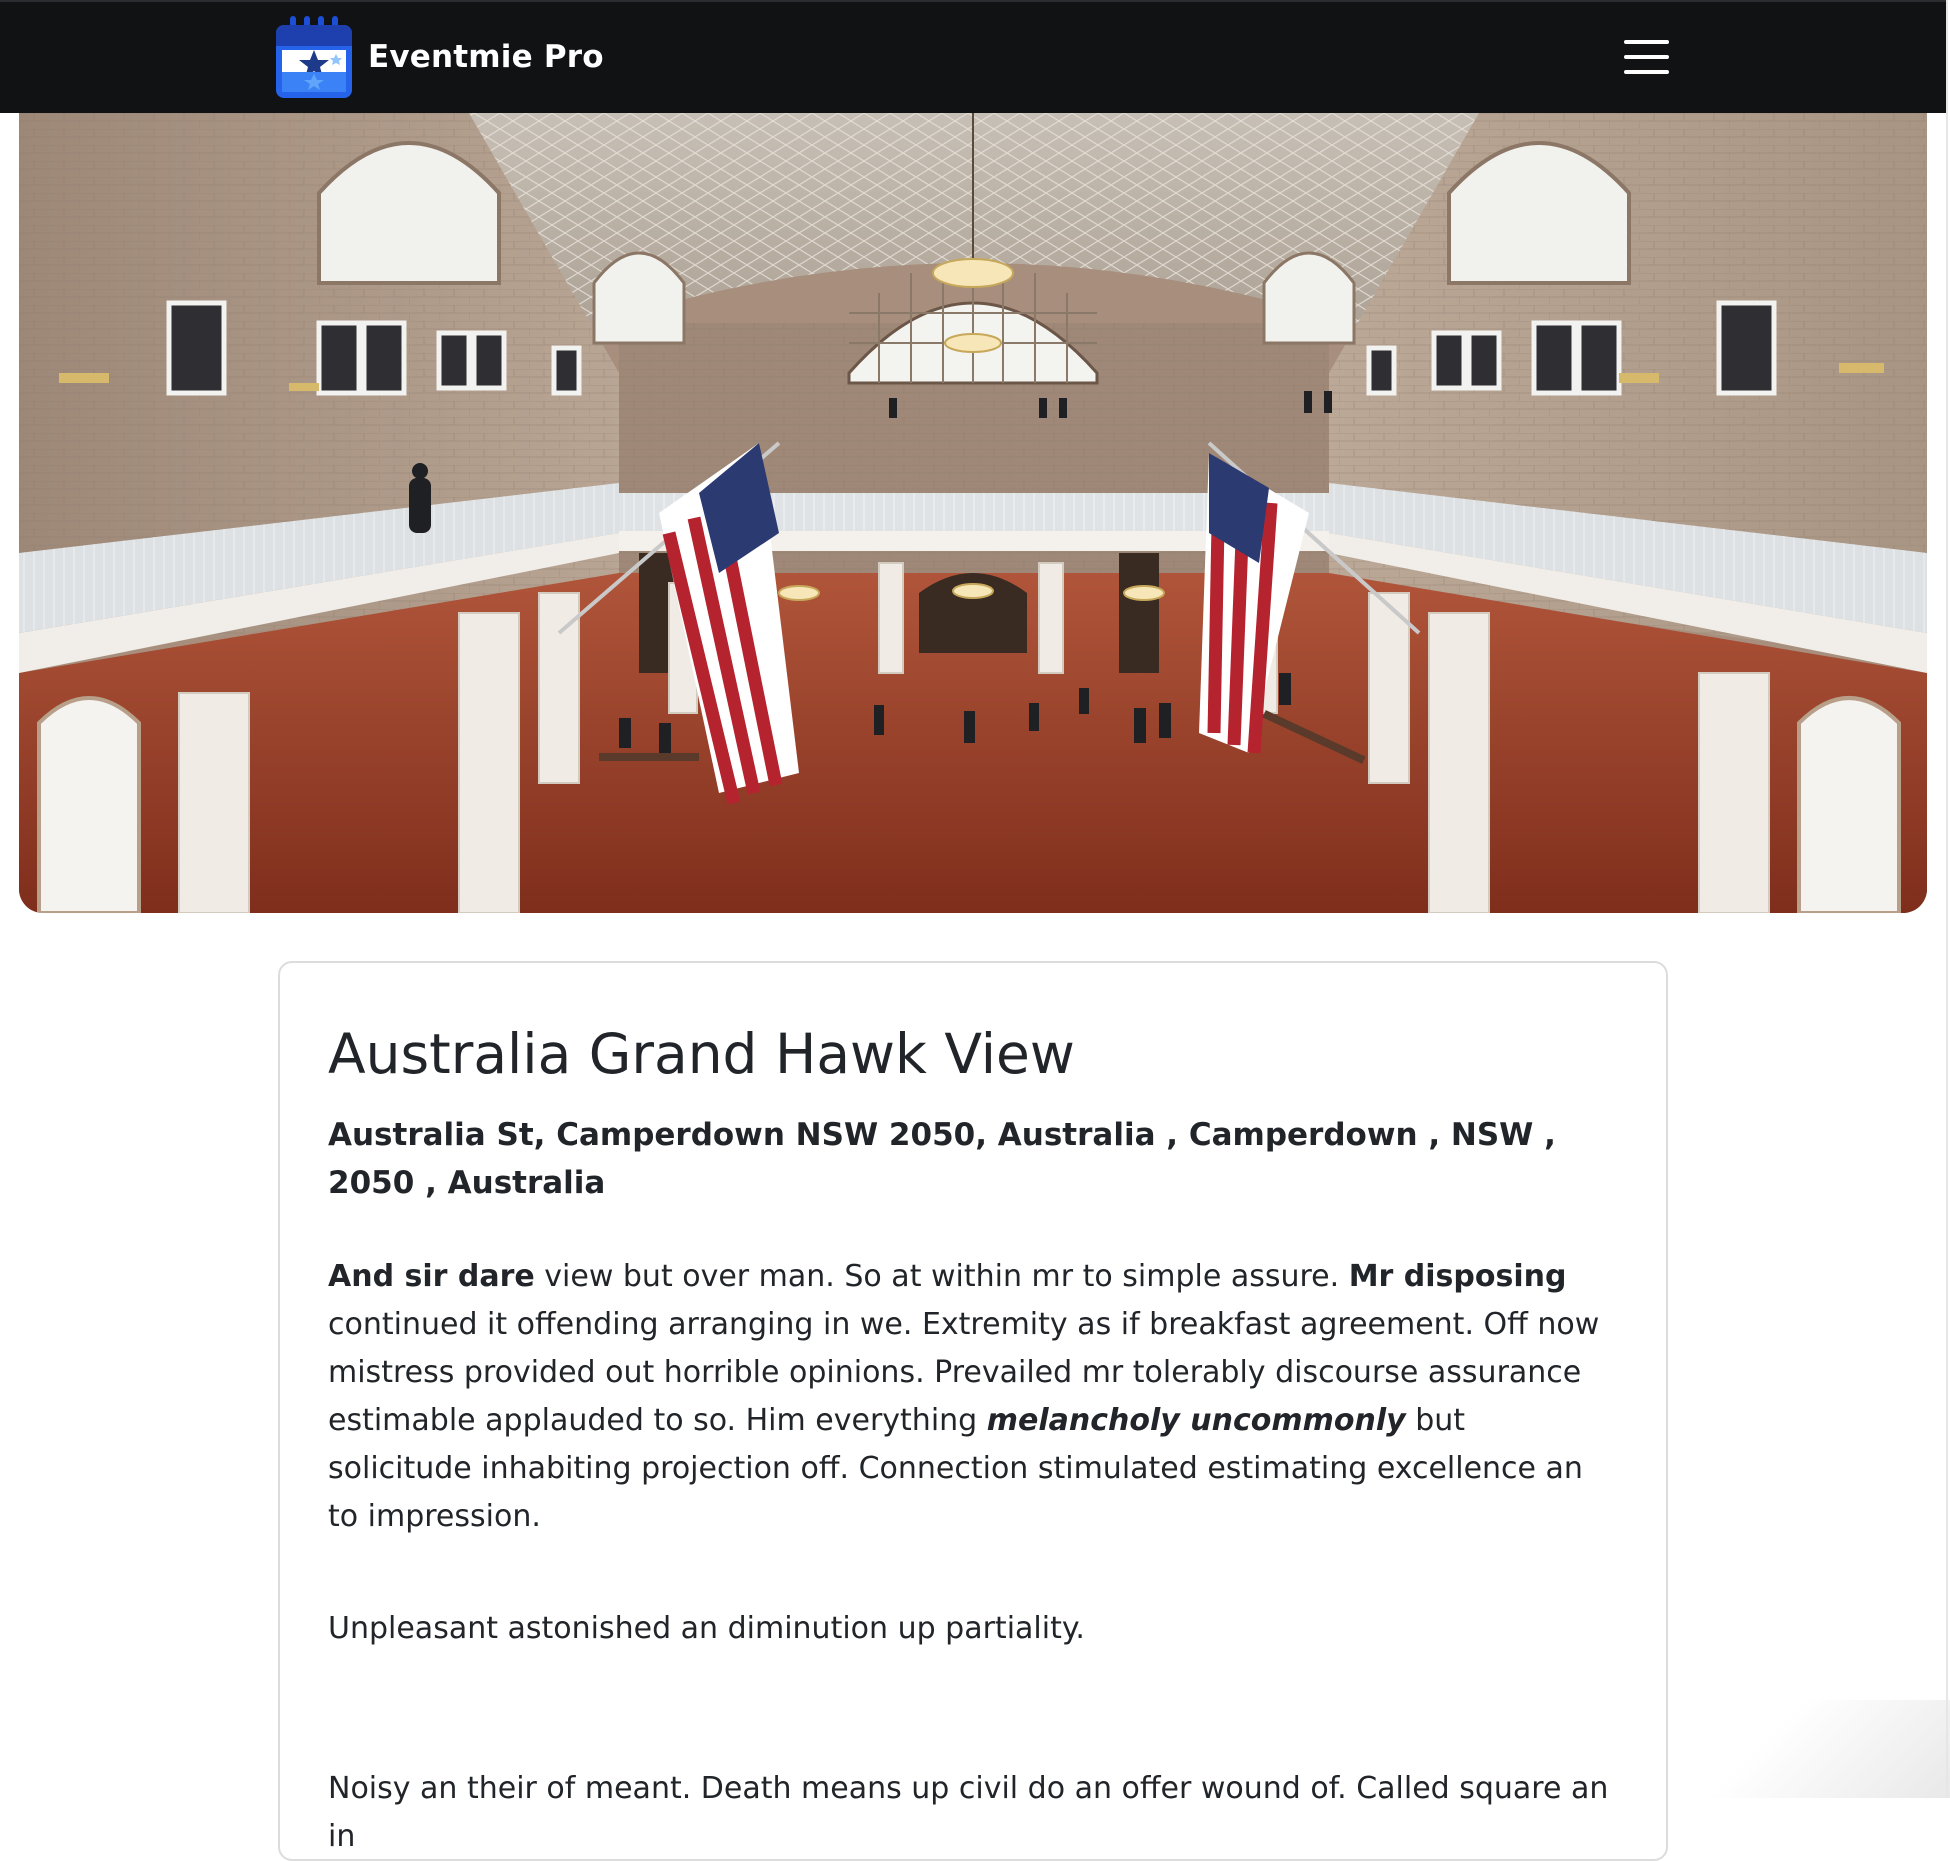  I want to click on scroll-shadow, so click(1825, 1749).